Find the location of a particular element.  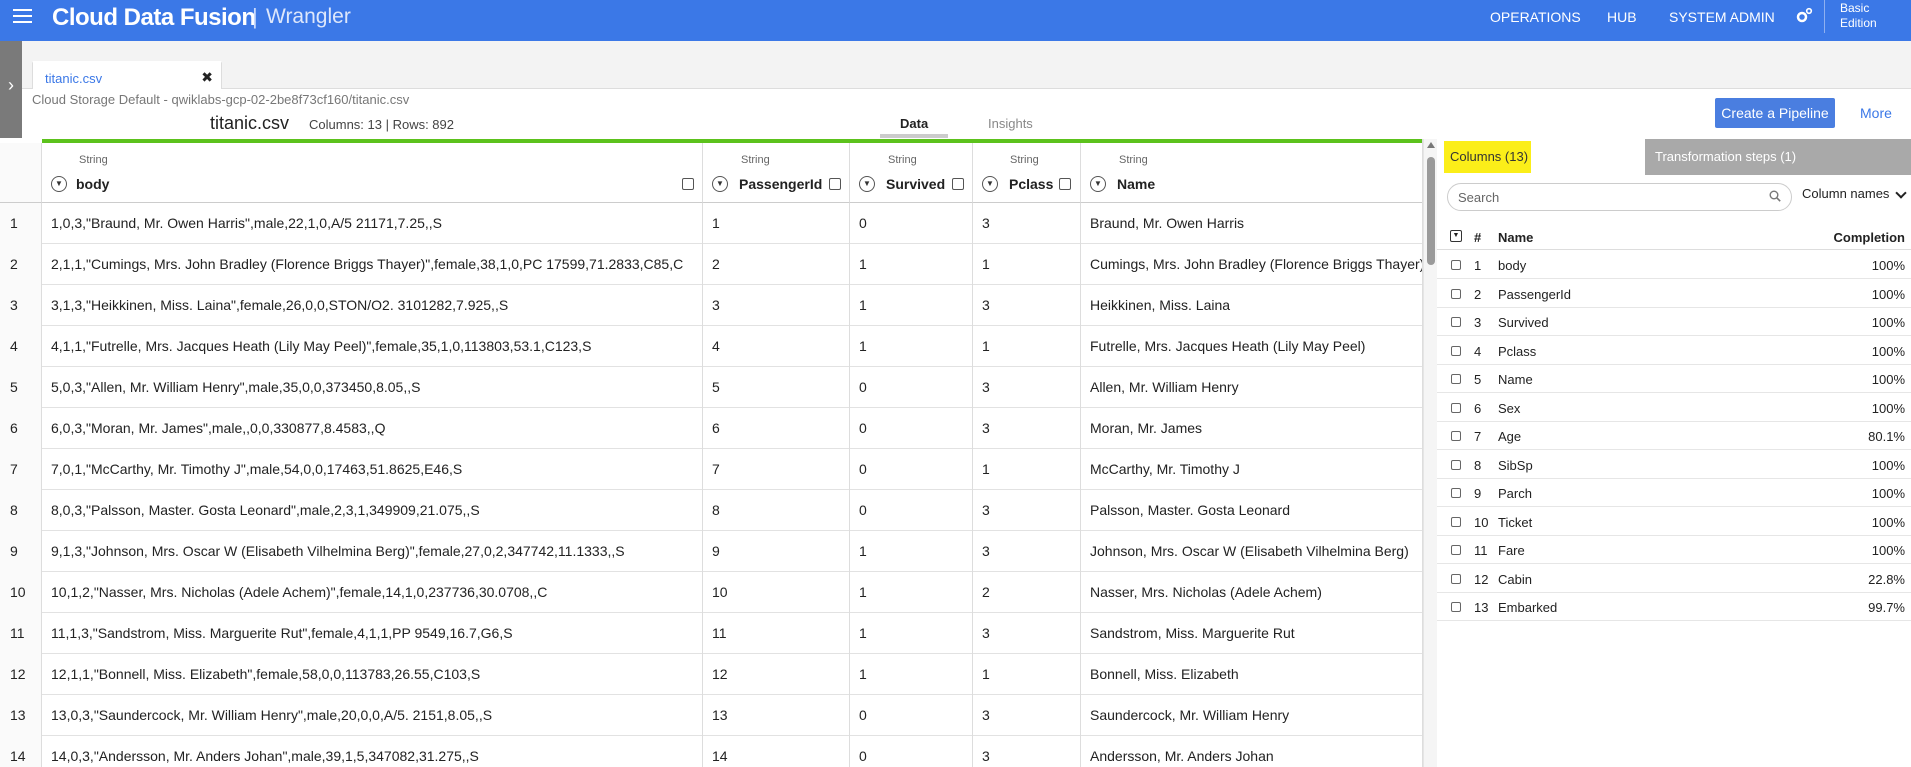

close-tab-icon: ✖ is located at coordinates (207, 77).